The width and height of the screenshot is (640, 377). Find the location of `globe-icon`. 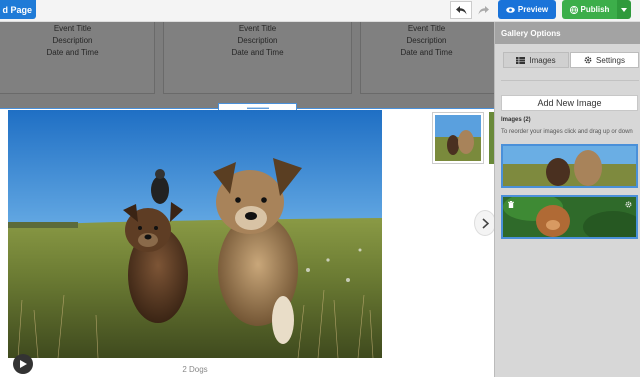

globe-icon is located at coordinates (573, 9).